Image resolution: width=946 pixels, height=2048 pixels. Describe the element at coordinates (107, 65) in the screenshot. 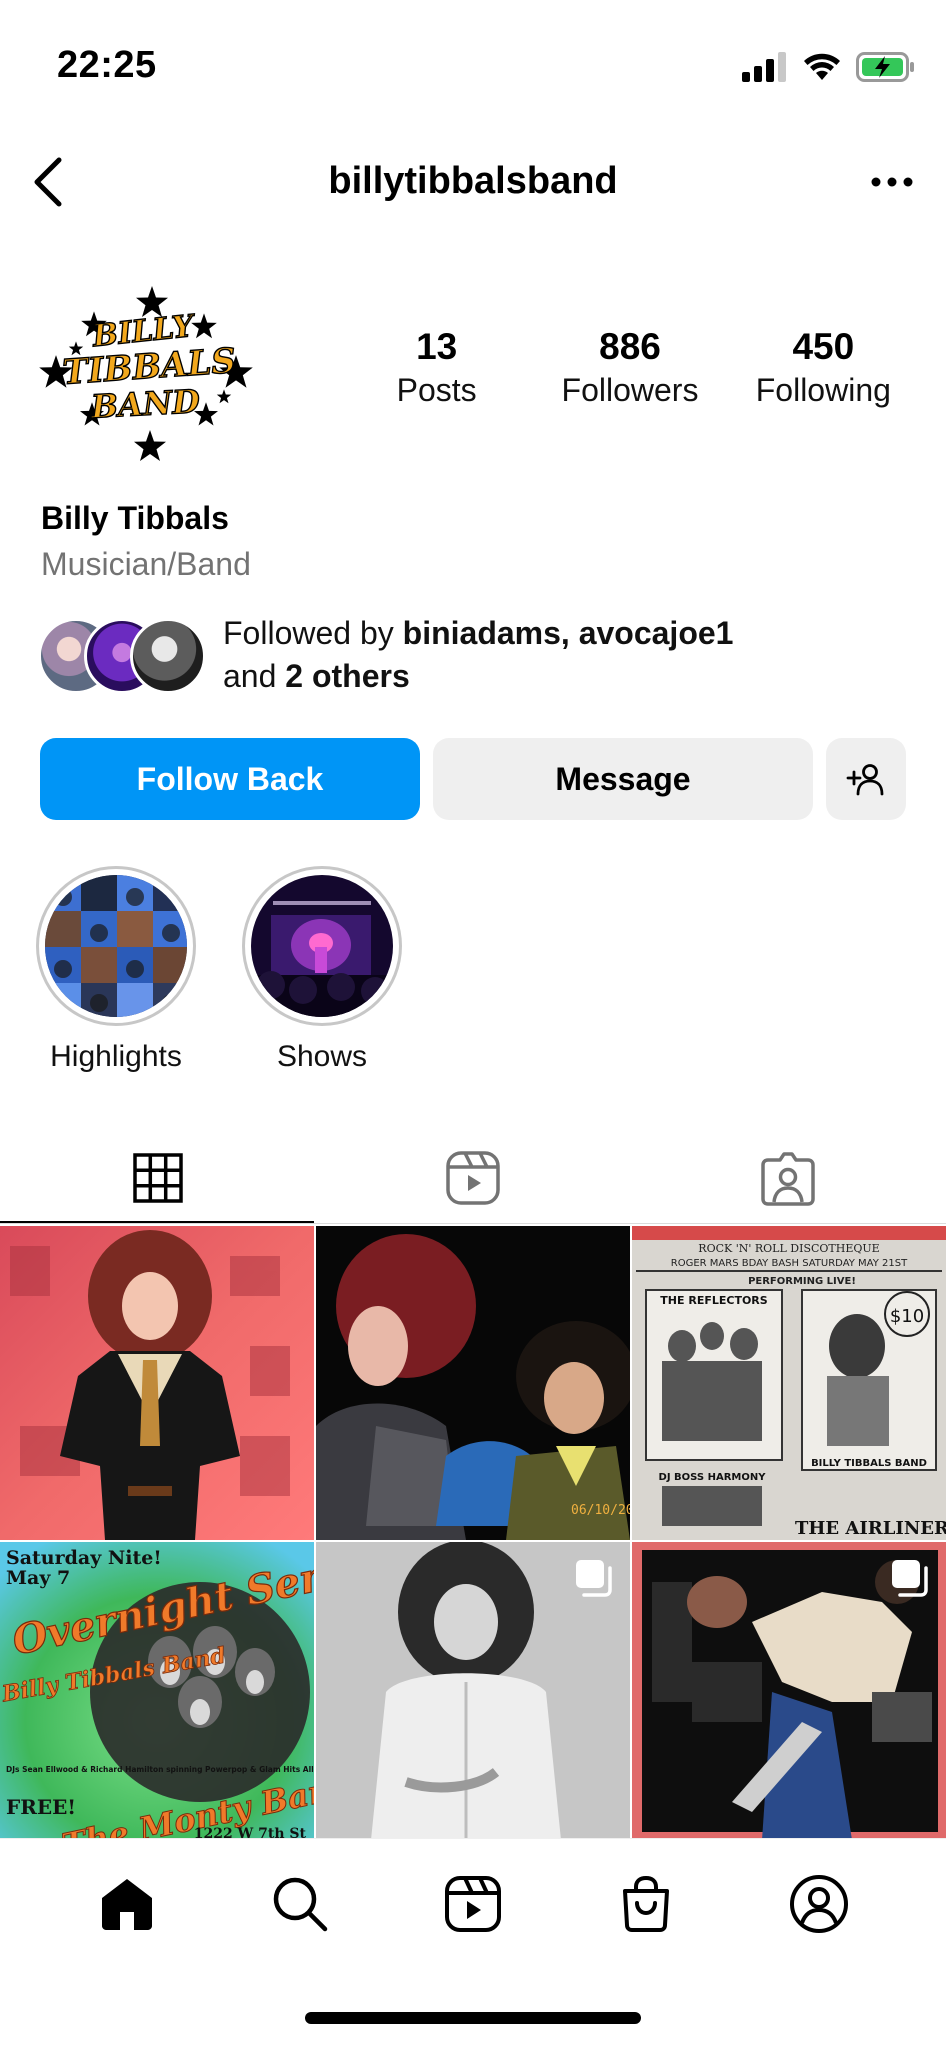

I see `status-time: 22:25` at that location.